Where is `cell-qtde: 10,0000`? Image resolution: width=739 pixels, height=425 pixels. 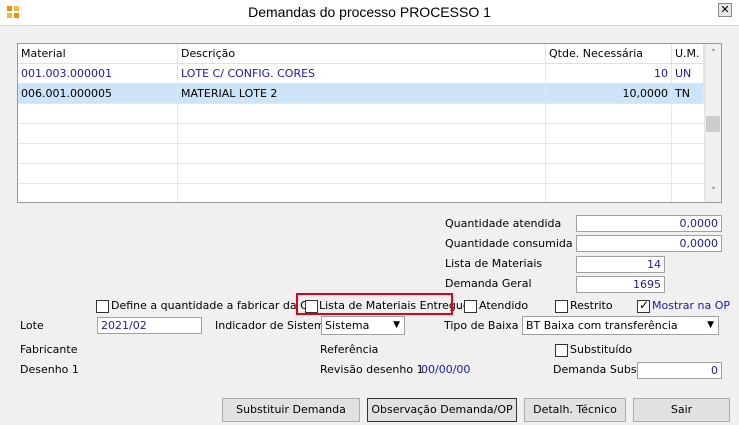 cell-qtde: 10,0000 is located at coordinates (609, 94).